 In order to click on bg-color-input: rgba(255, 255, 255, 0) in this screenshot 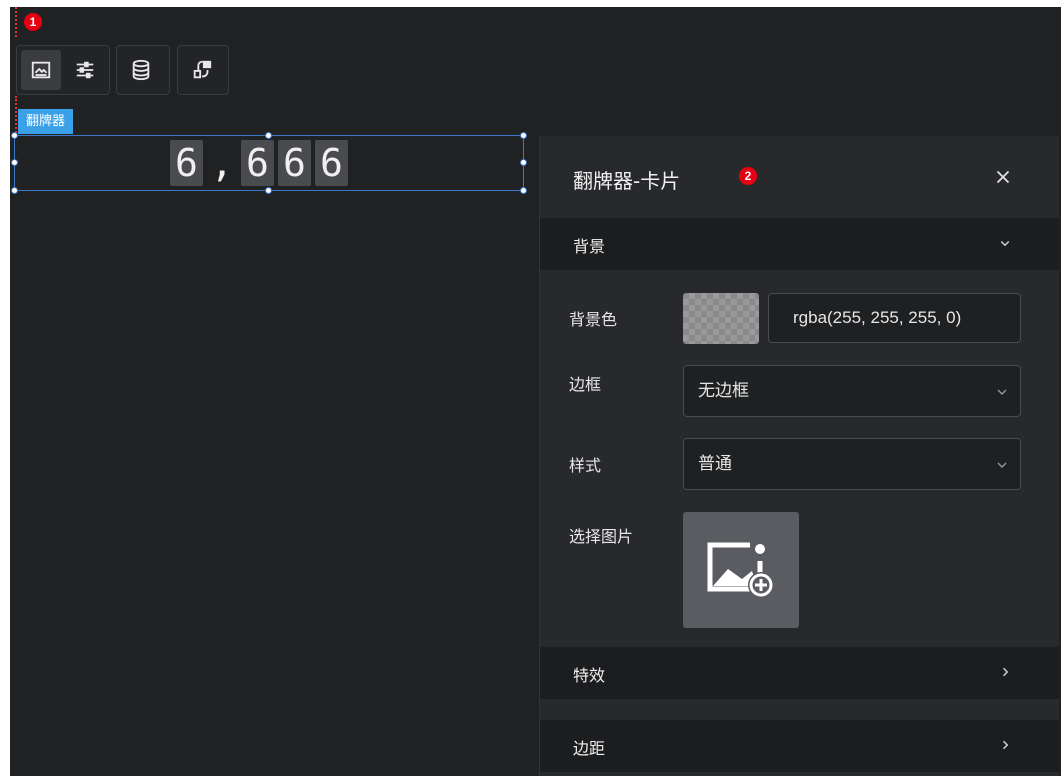, I will do `click(894, 318)`.